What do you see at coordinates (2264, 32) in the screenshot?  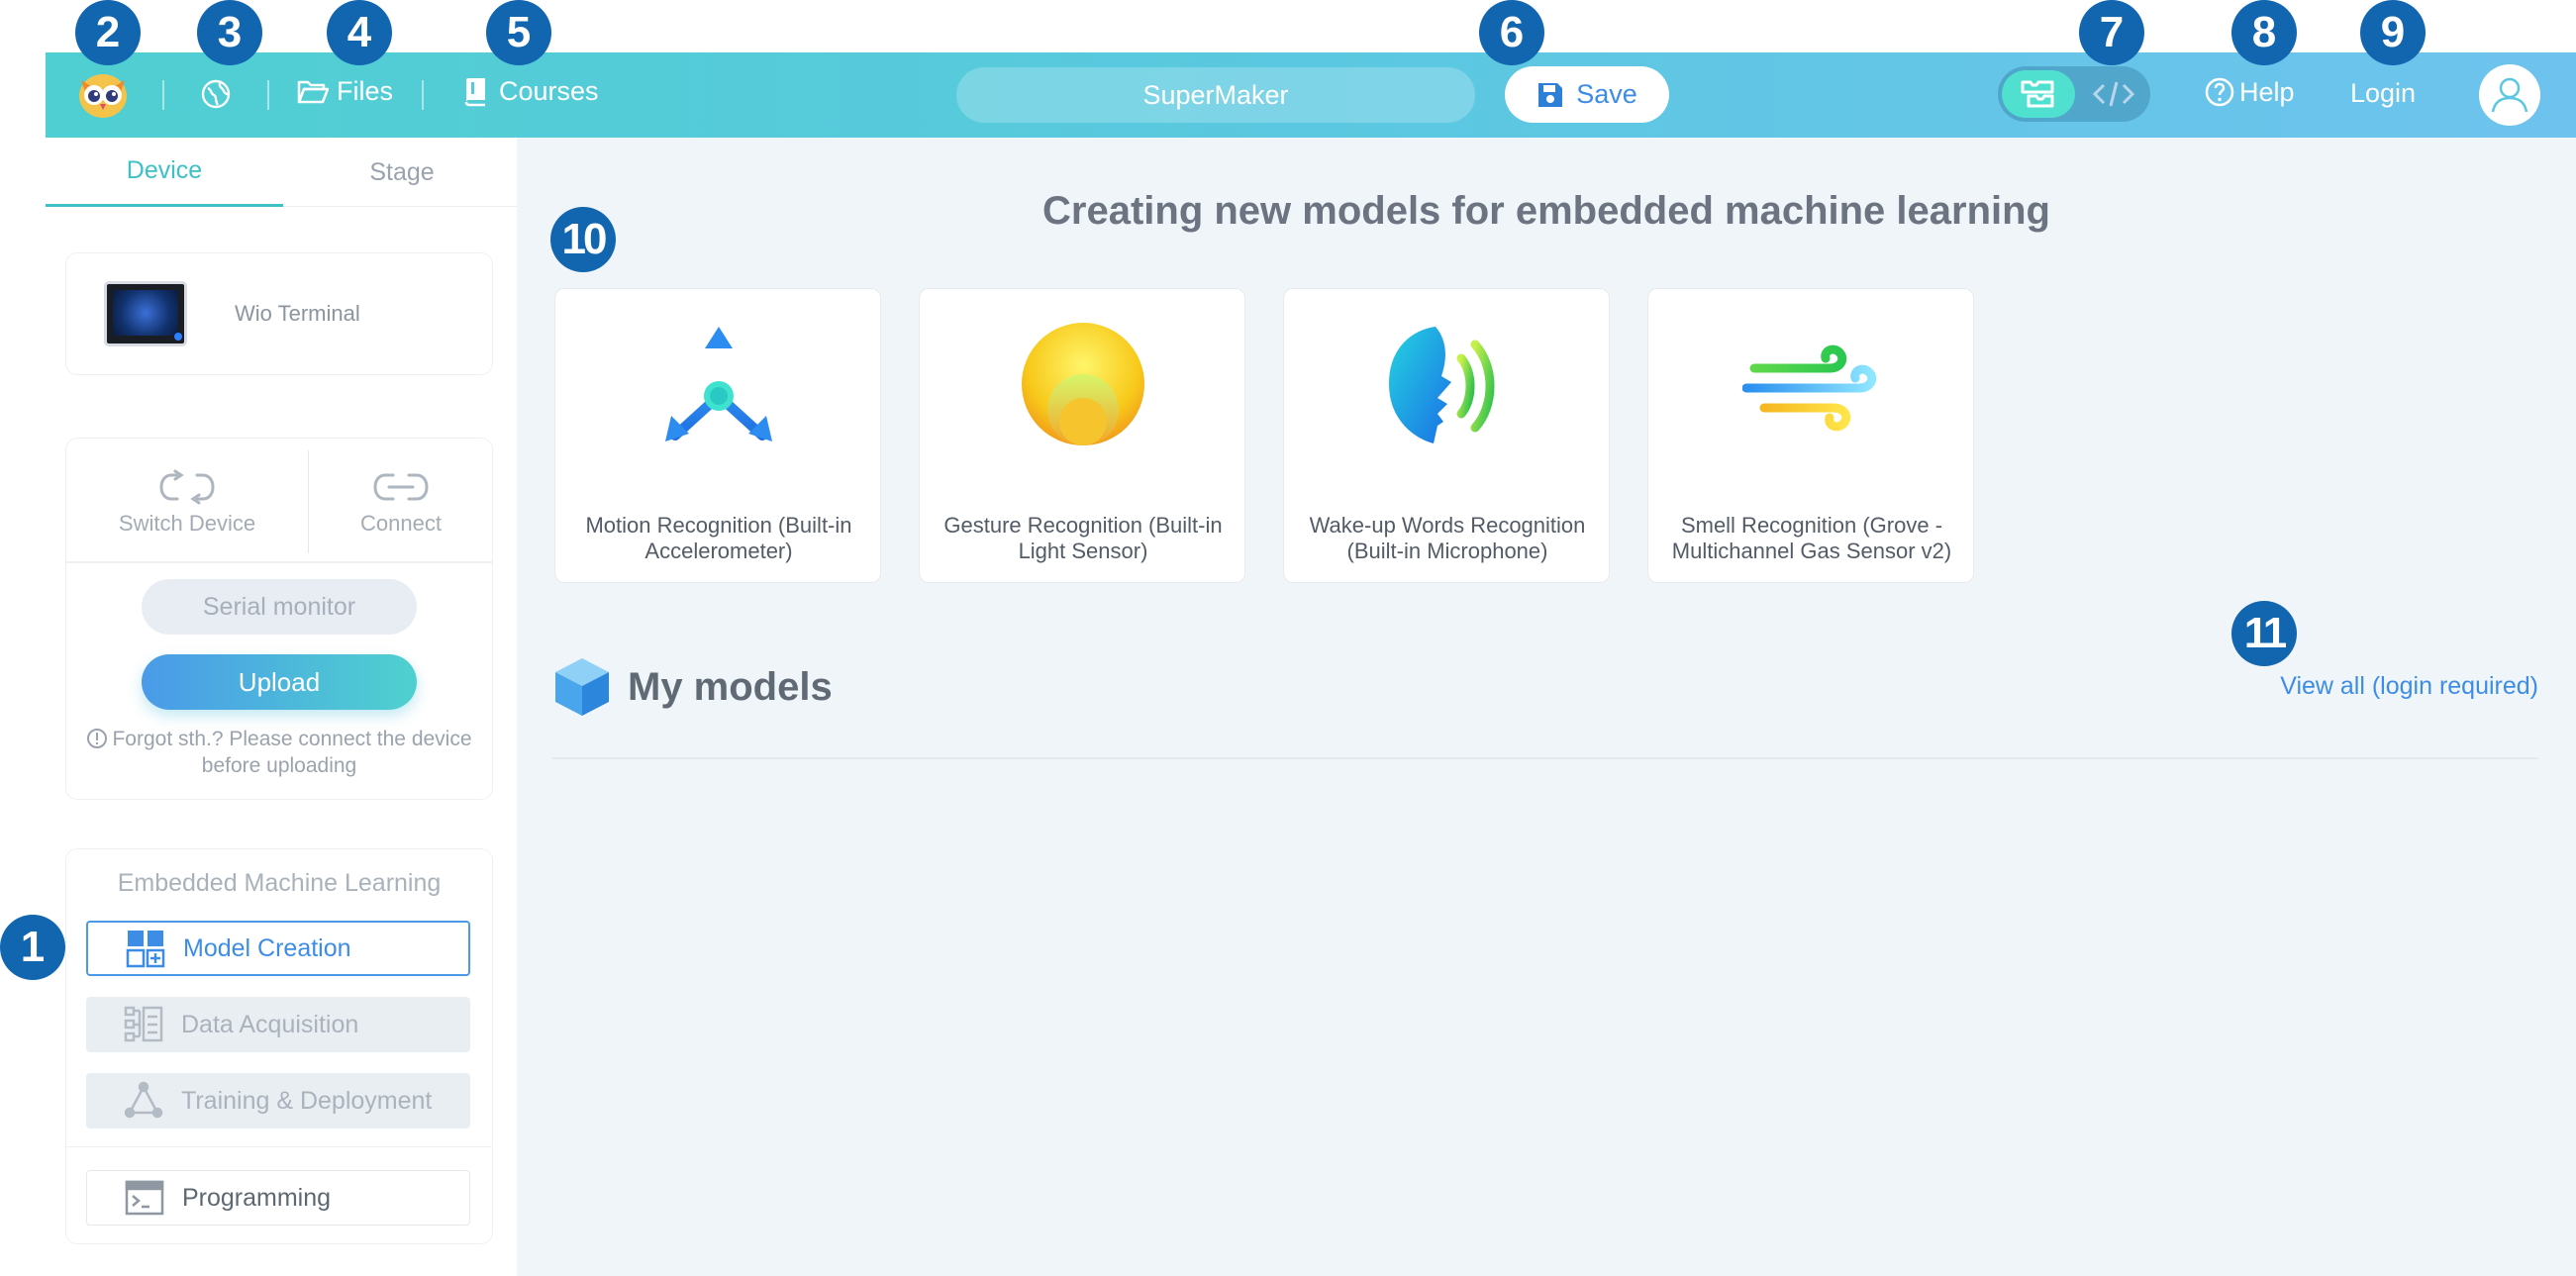 I see `annotation-badge-8: 8` at bounding box center [2264, 32].